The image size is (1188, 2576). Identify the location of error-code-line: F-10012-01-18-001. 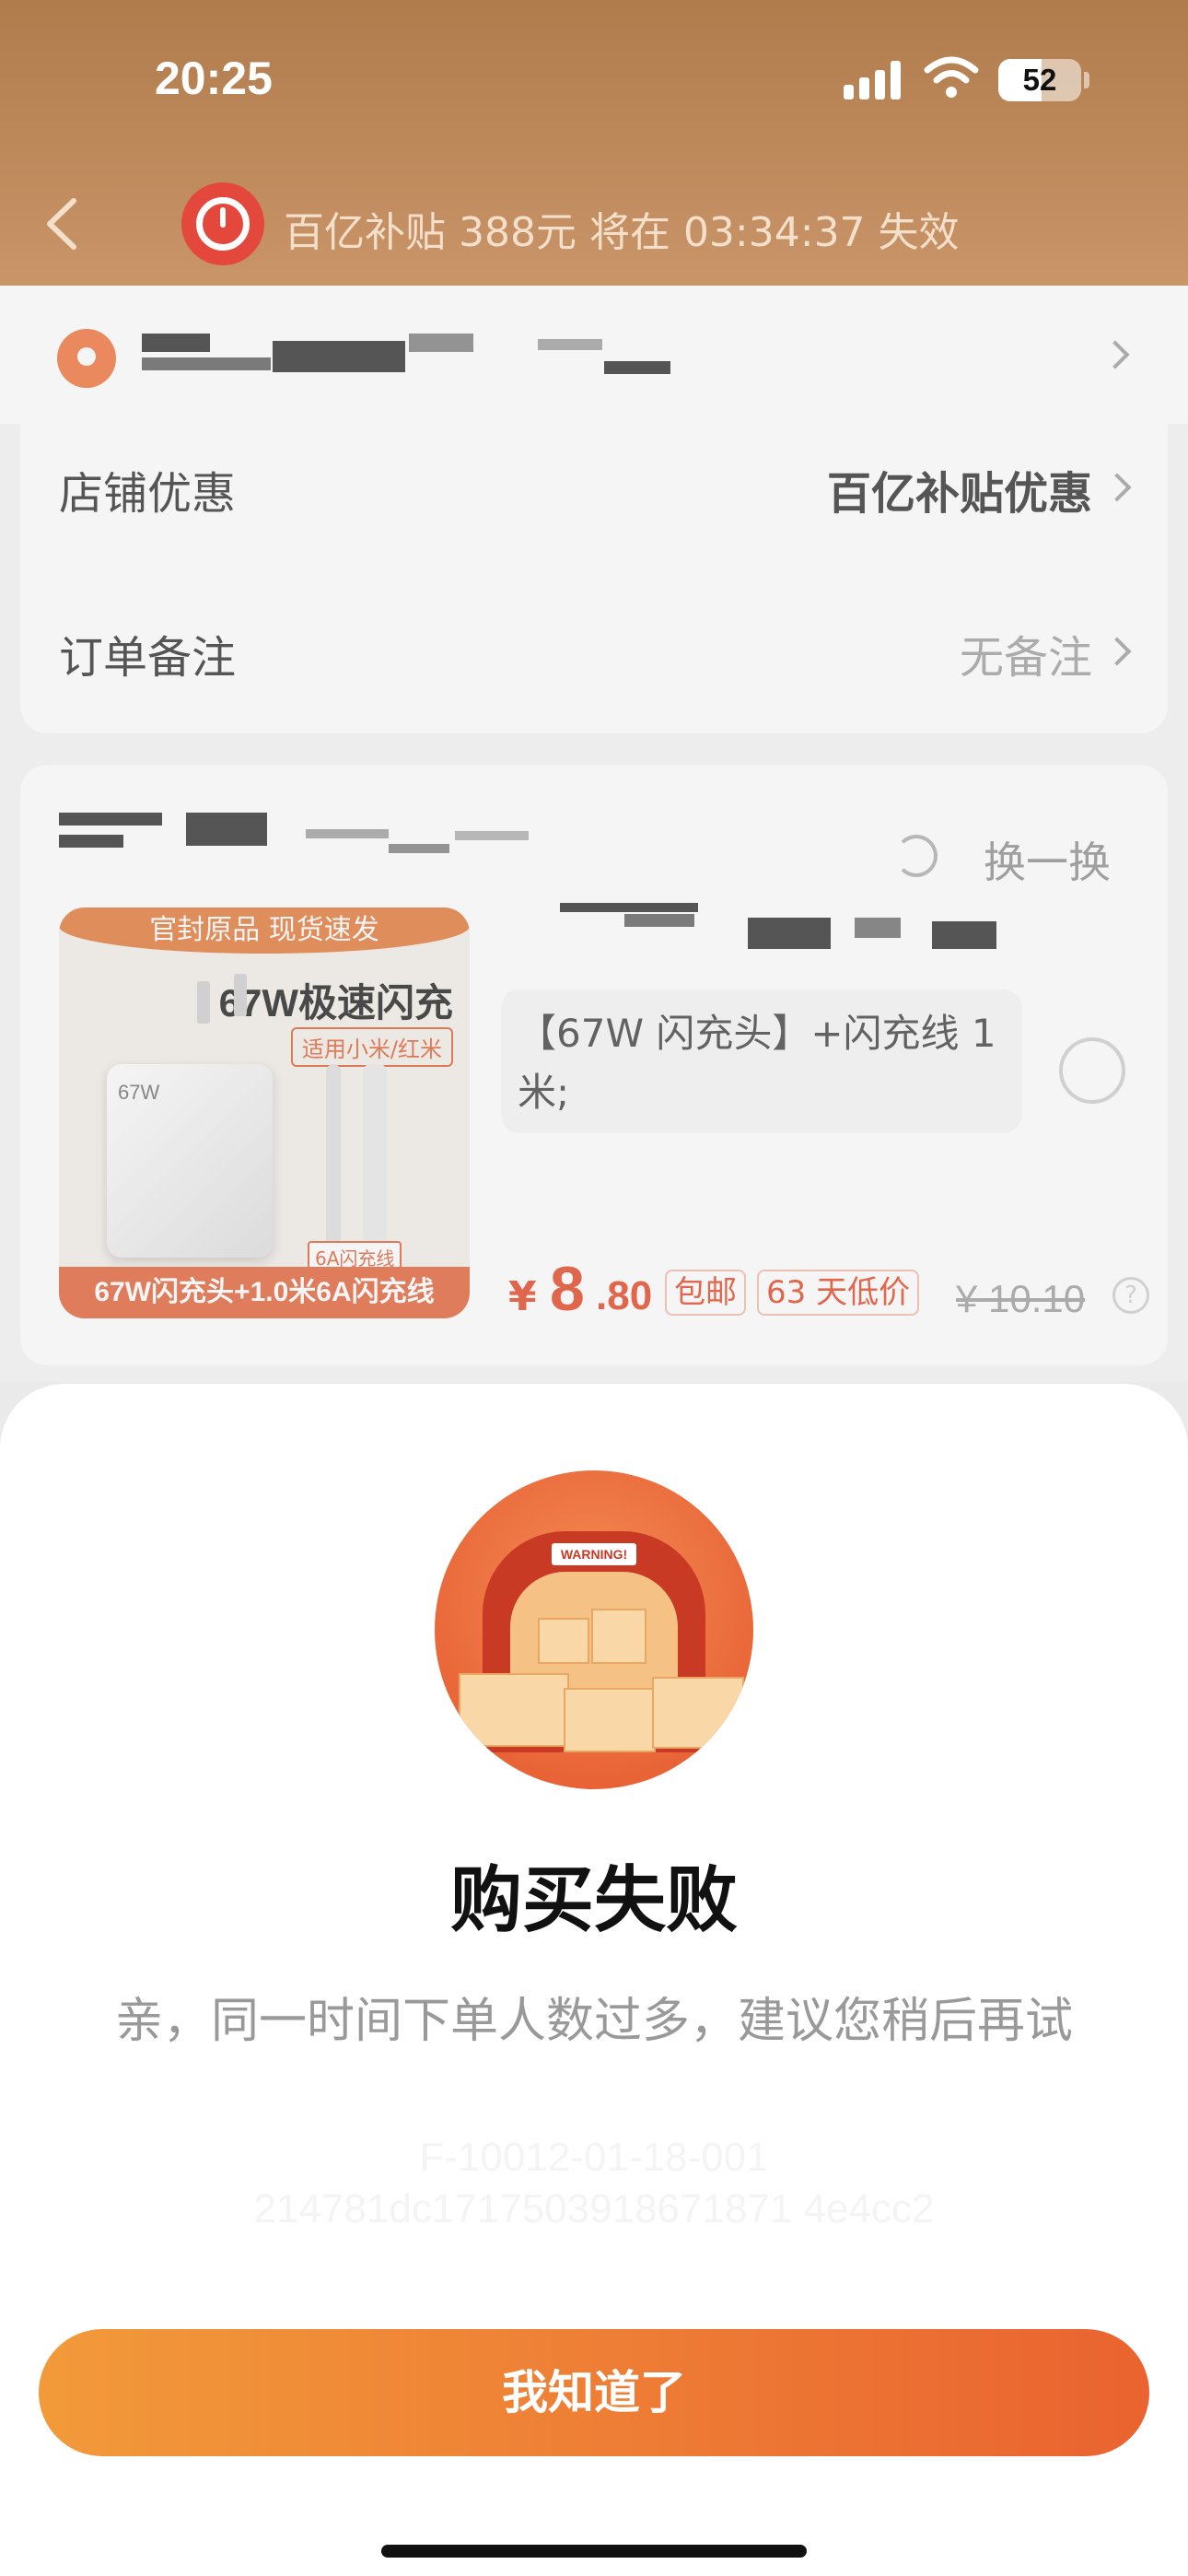
(594, 2157).